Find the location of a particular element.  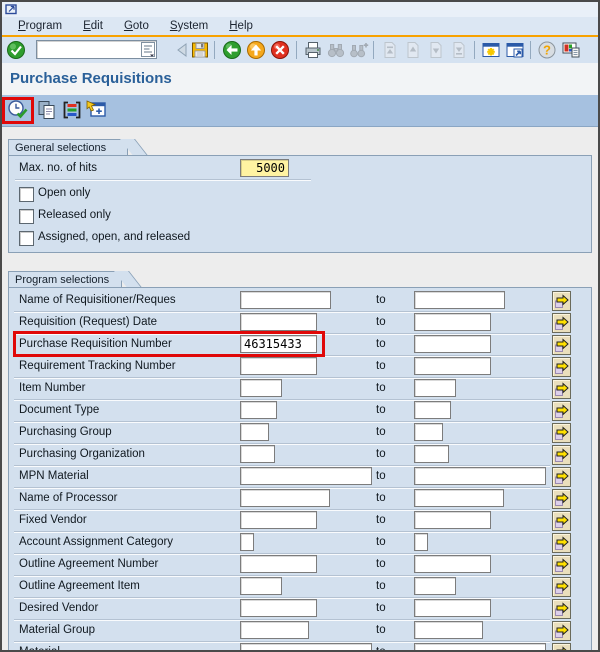

back-button is located at coordinates (232, 50).